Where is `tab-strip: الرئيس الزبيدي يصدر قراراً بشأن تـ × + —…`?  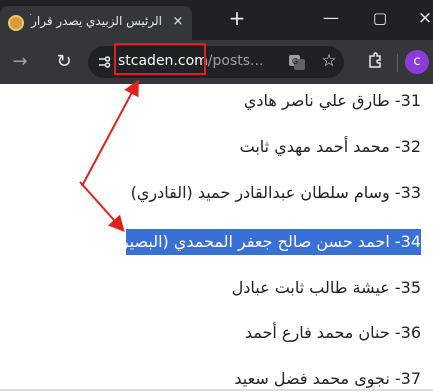
tab-strip: الرئيس الزبيدي يصدر قراراً بشأن تـ × + —… is located at coordinates (216, 20).